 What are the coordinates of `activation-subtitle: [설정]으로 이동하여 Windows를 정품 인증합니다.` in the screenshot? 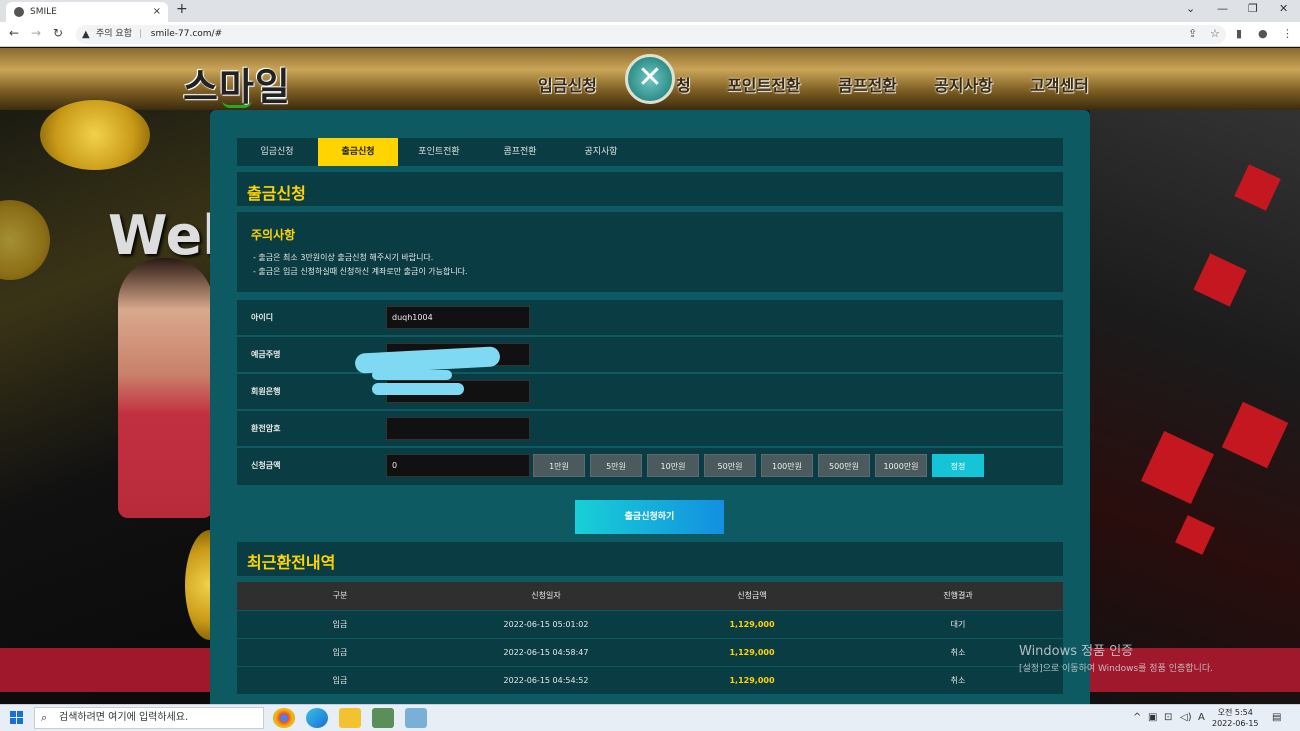 It's located at (1116, 669).